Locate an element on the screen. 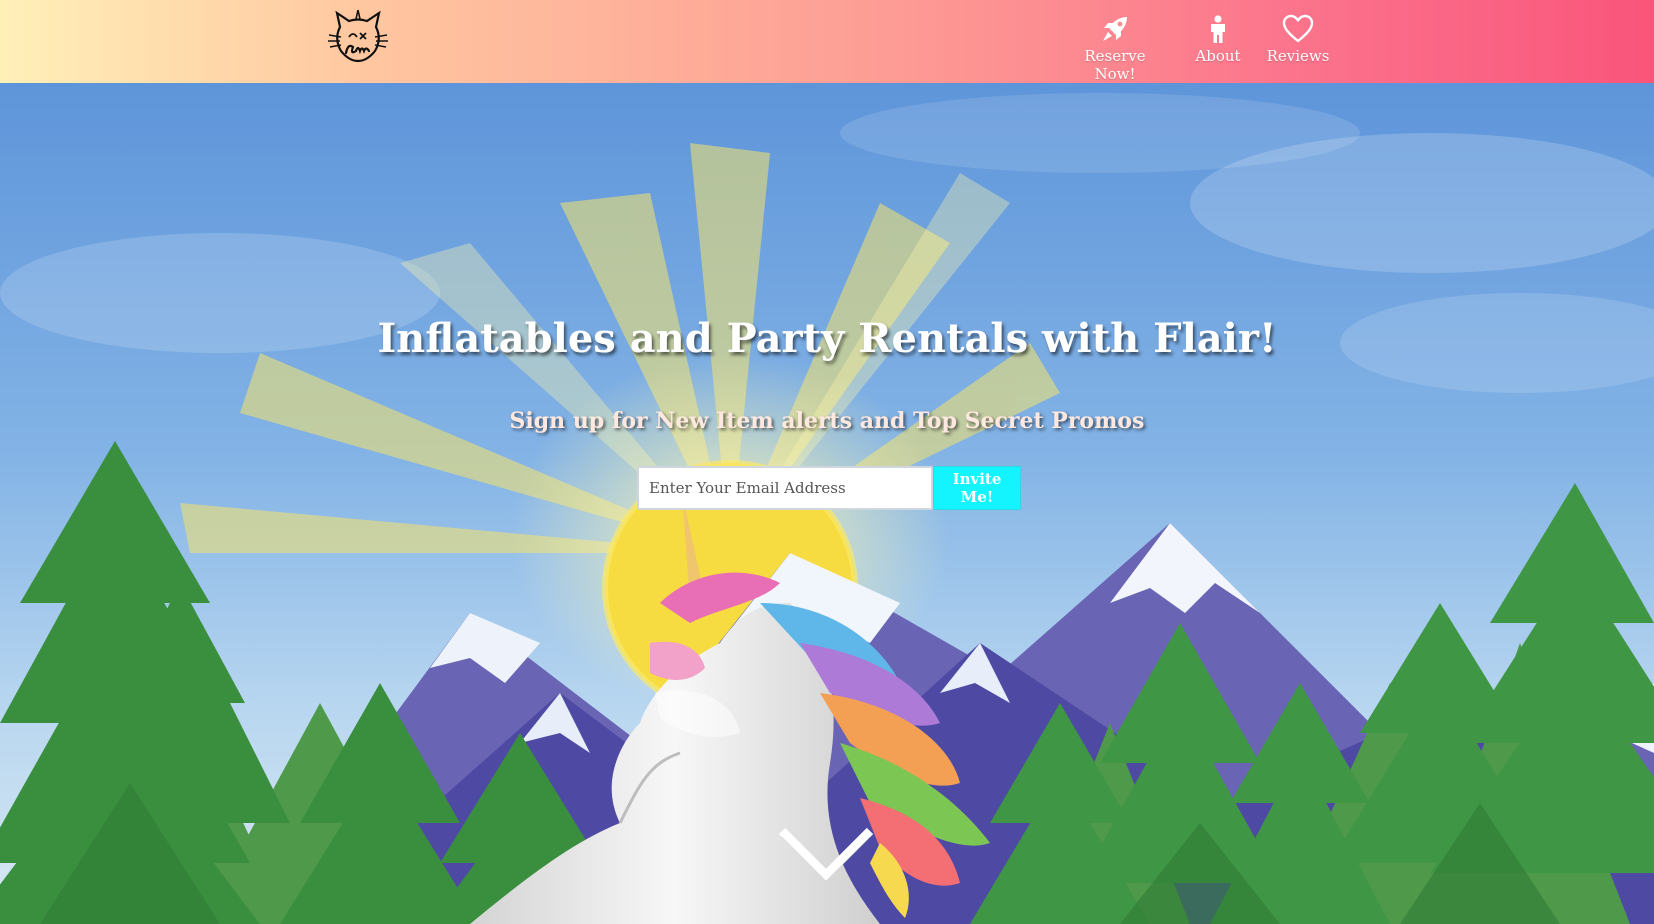 This screenshot has width=1654, height=924. email-input is located at coordinates (785, 488).